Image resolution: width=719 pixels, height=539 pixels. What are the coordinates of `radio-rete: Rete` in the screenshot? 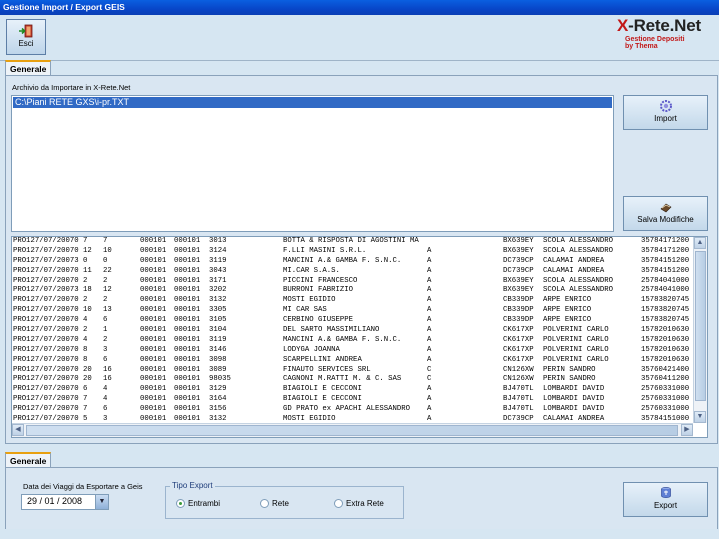 It's located at (274, 504).